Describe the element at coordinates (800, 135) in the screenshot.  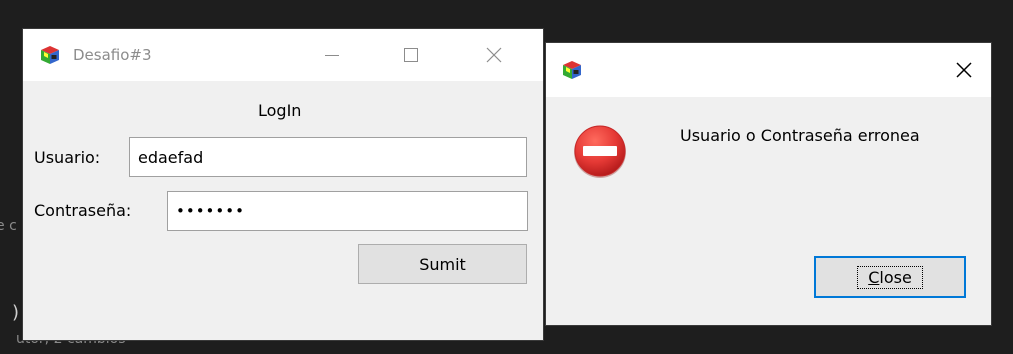
I see `error-message: Usuario o Contraseña erronea` at that location.